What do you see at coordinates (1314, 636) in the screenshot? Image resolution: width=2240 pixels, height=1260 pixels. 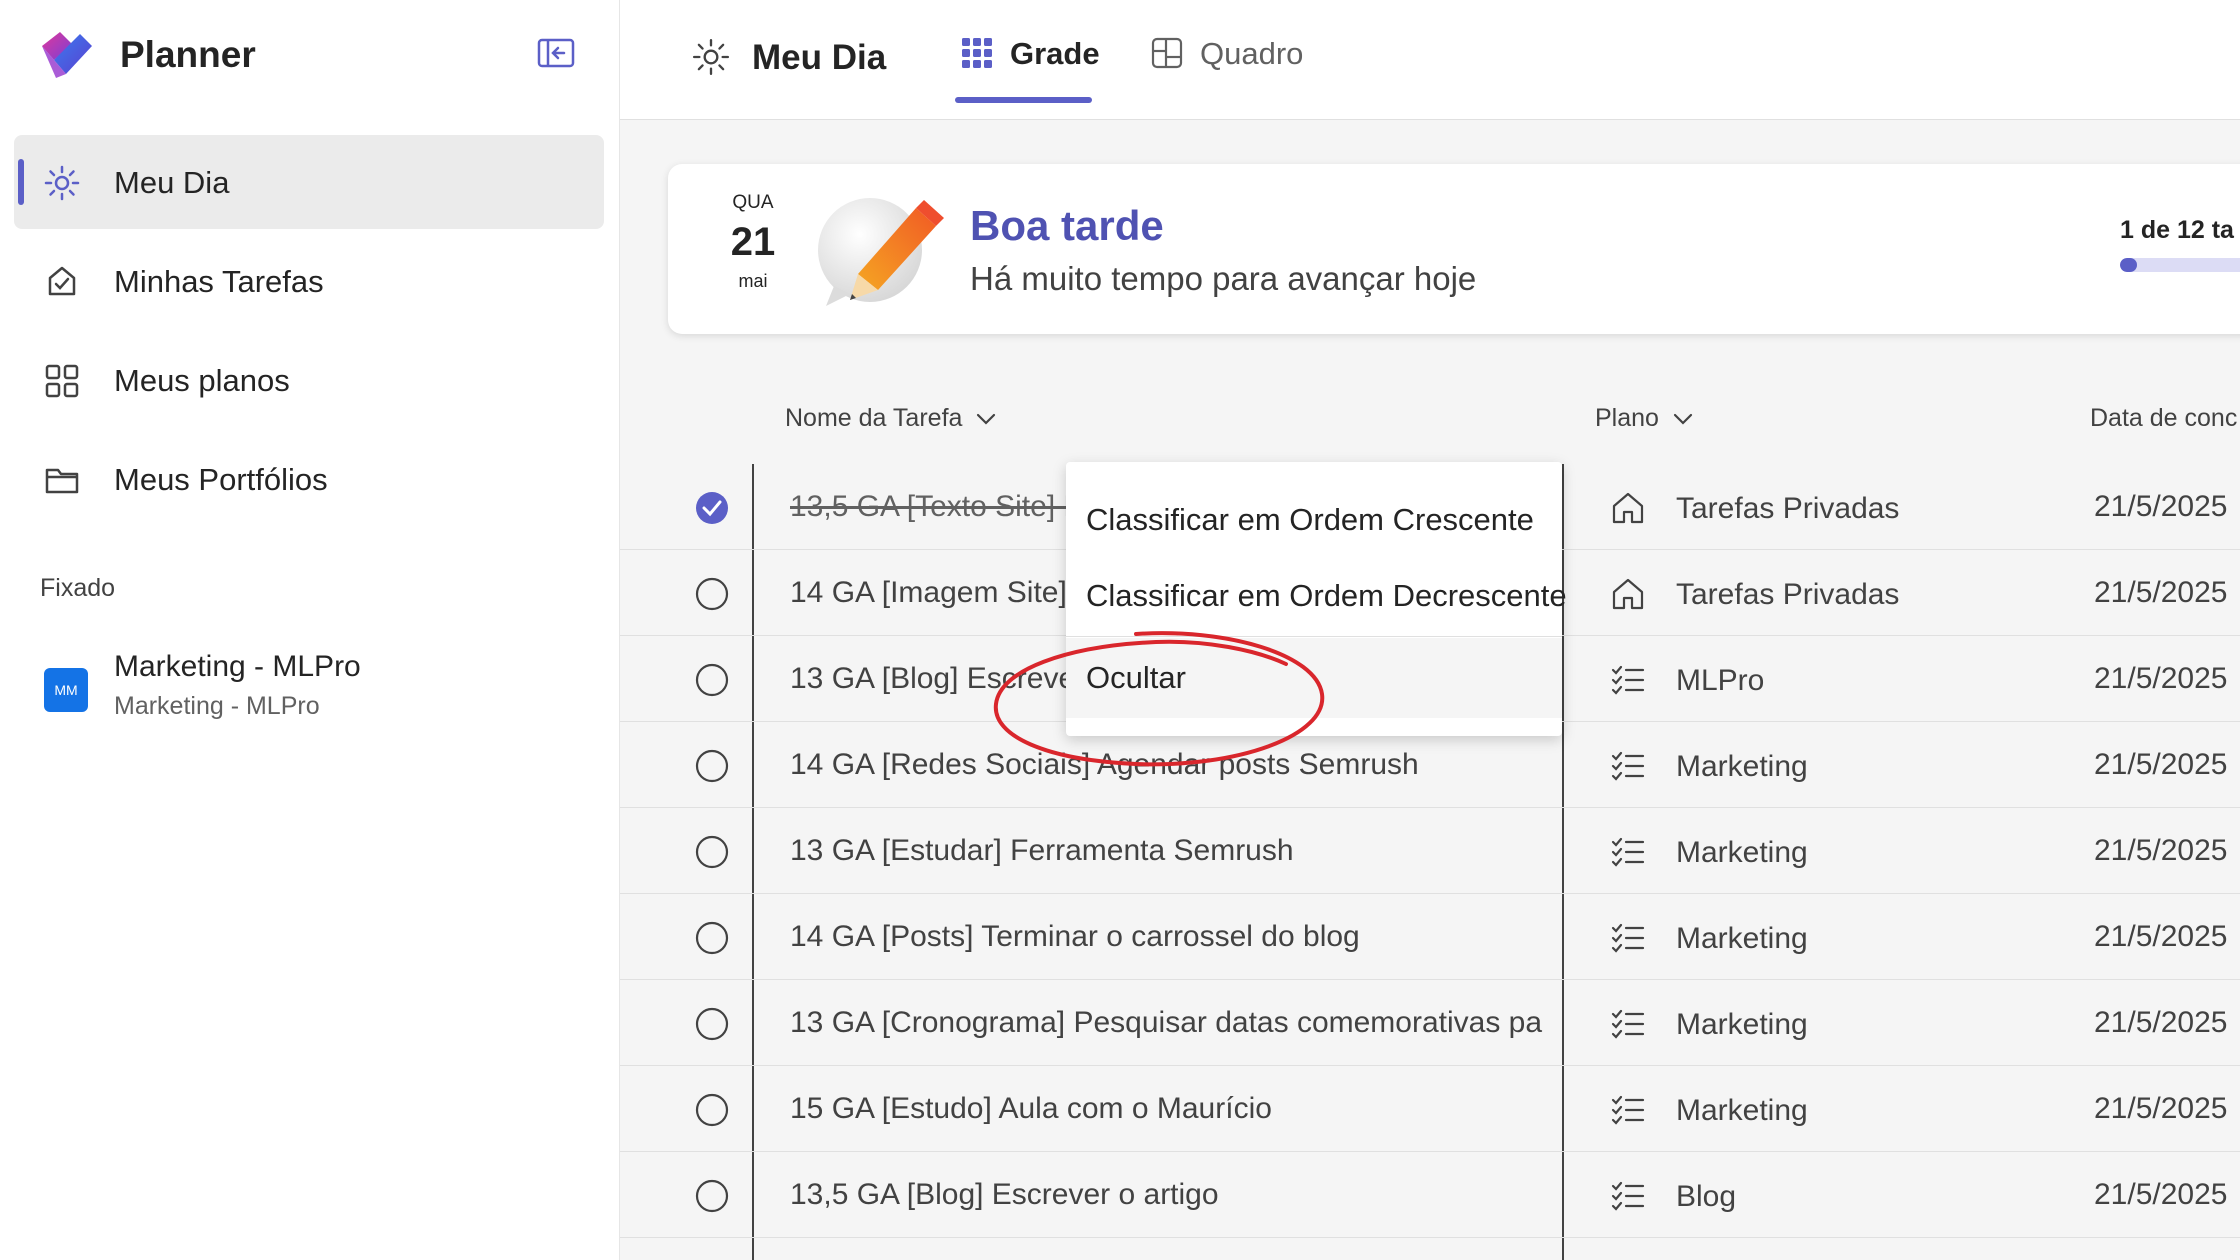 I see `menu-divider` at bounding box center [1314, 636].